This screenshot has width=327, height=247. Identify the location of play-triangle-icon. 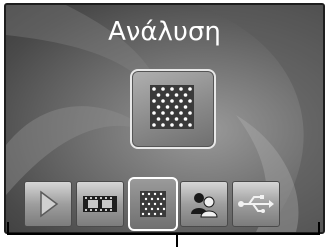
(49, 204).